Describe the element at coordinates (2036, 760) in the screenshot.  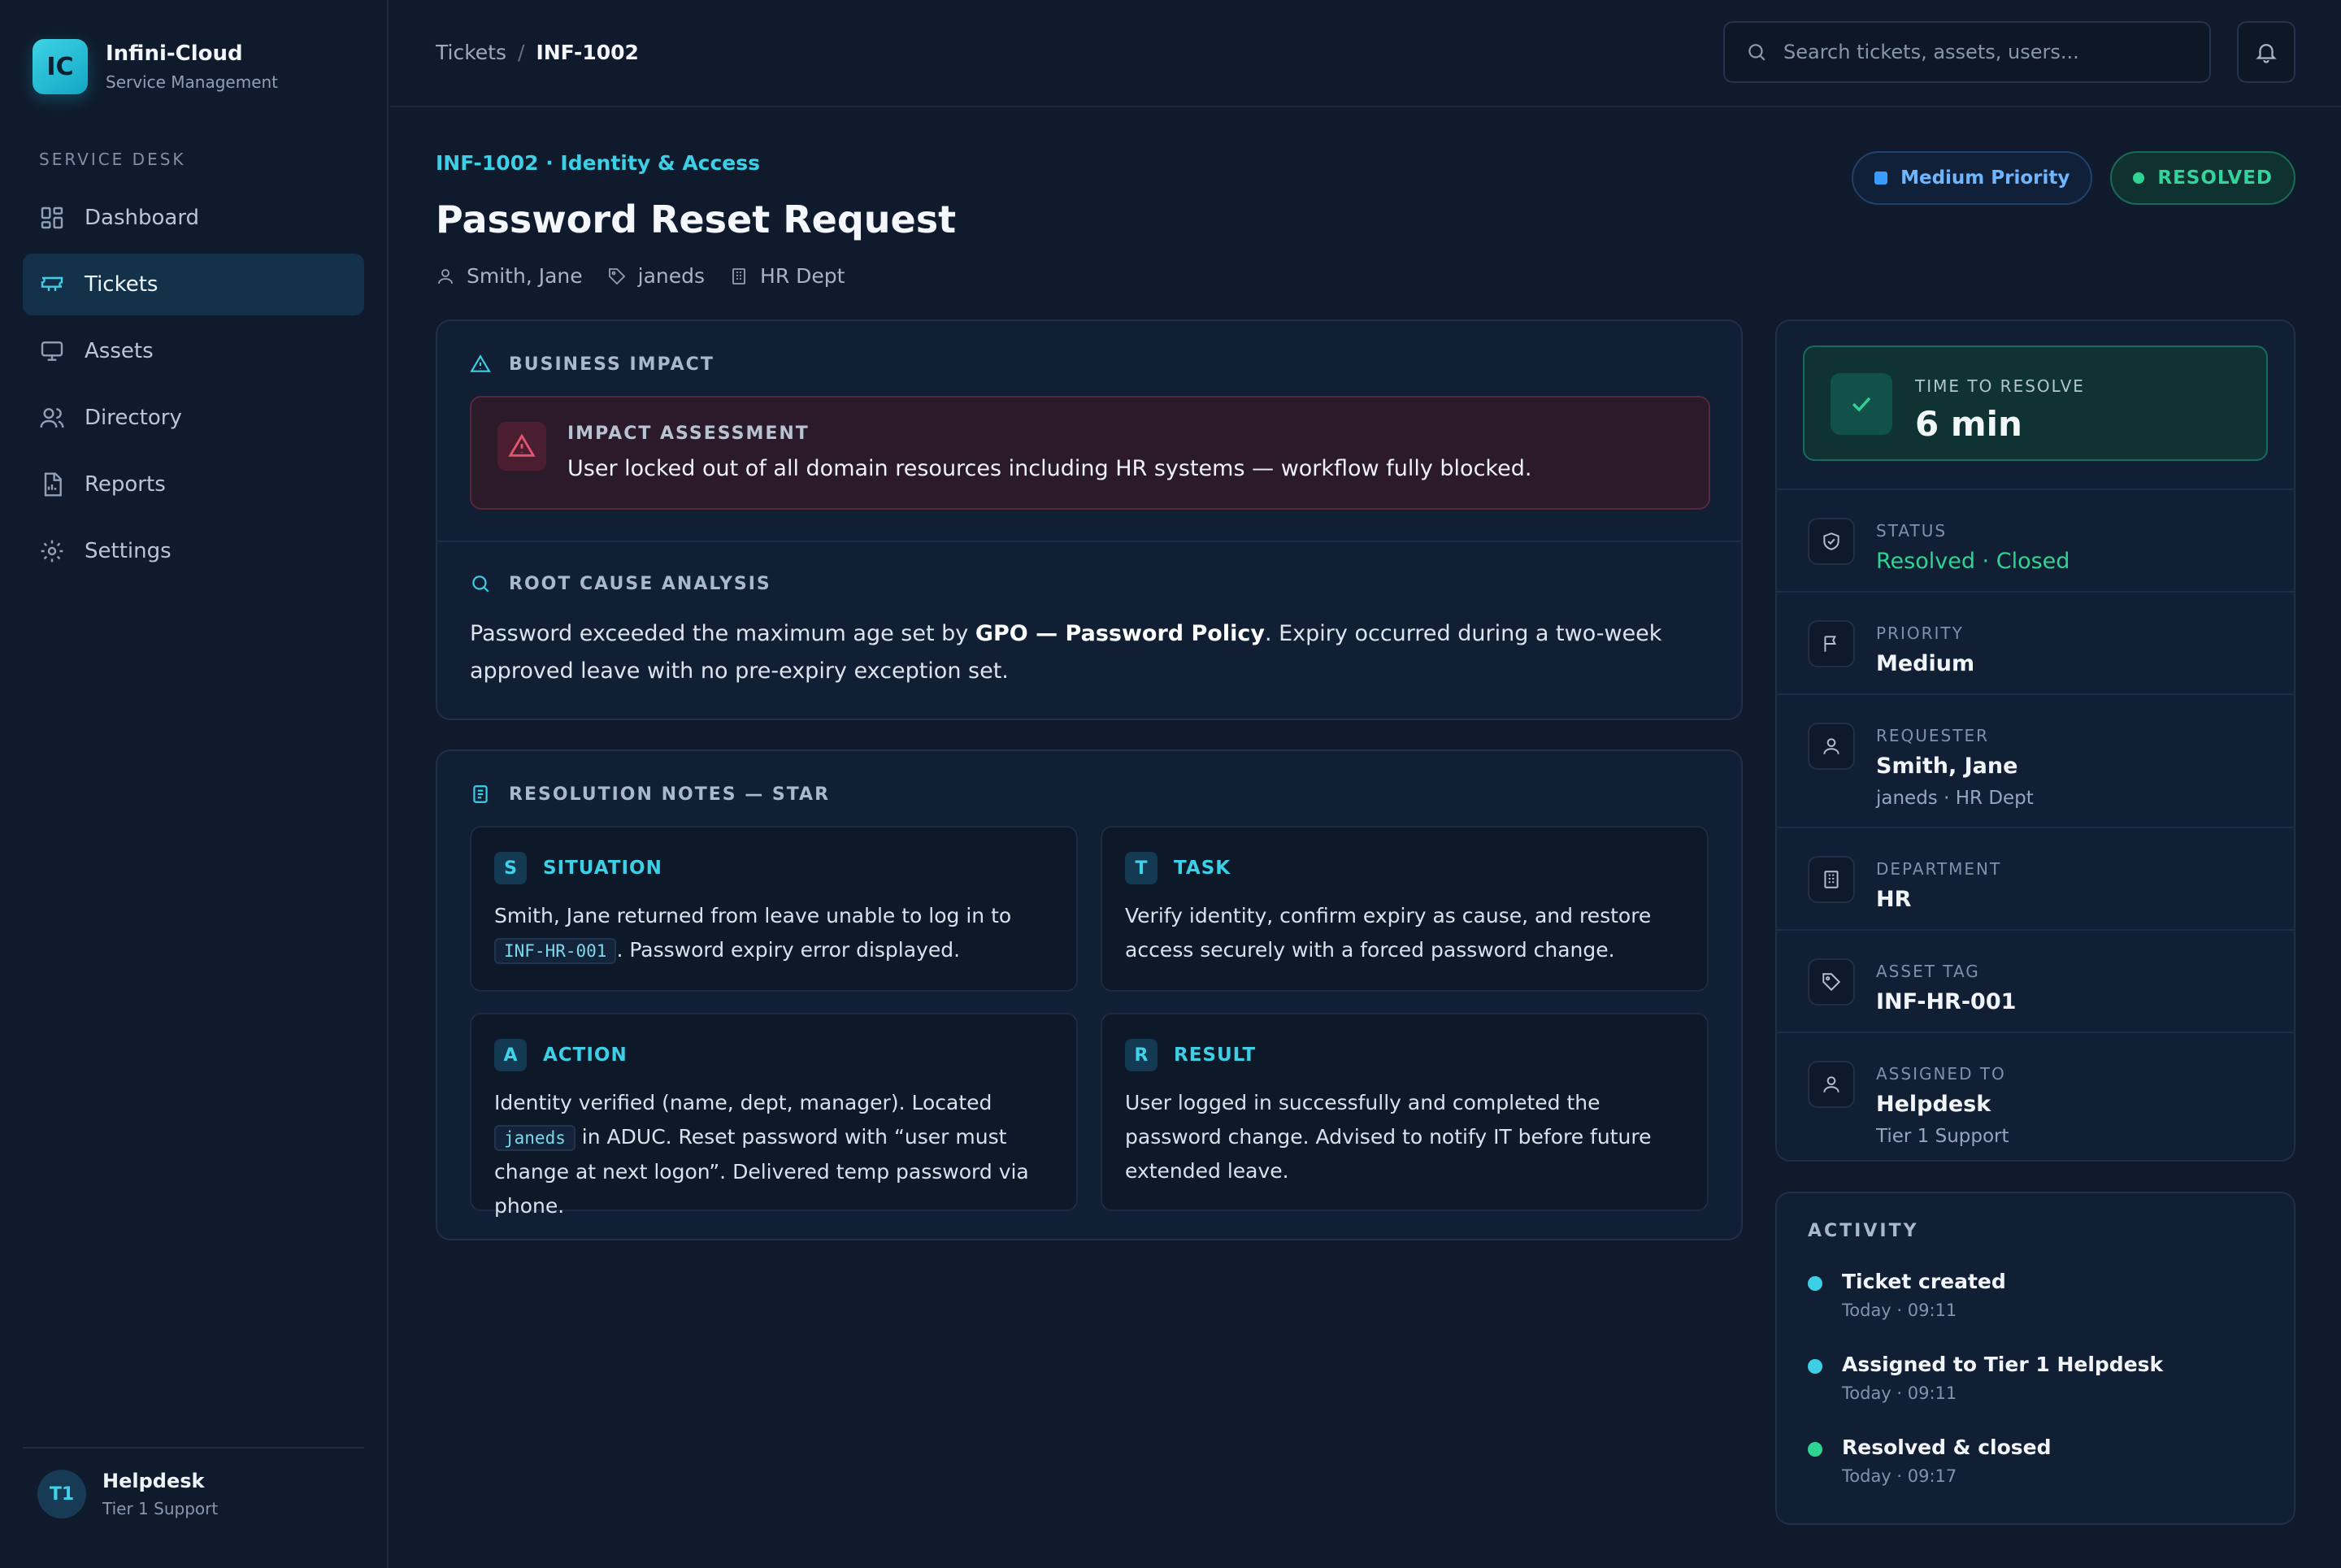
I see `detail-requester: REQUESTER Smith, Jane janeds · HR Dept` at that location.